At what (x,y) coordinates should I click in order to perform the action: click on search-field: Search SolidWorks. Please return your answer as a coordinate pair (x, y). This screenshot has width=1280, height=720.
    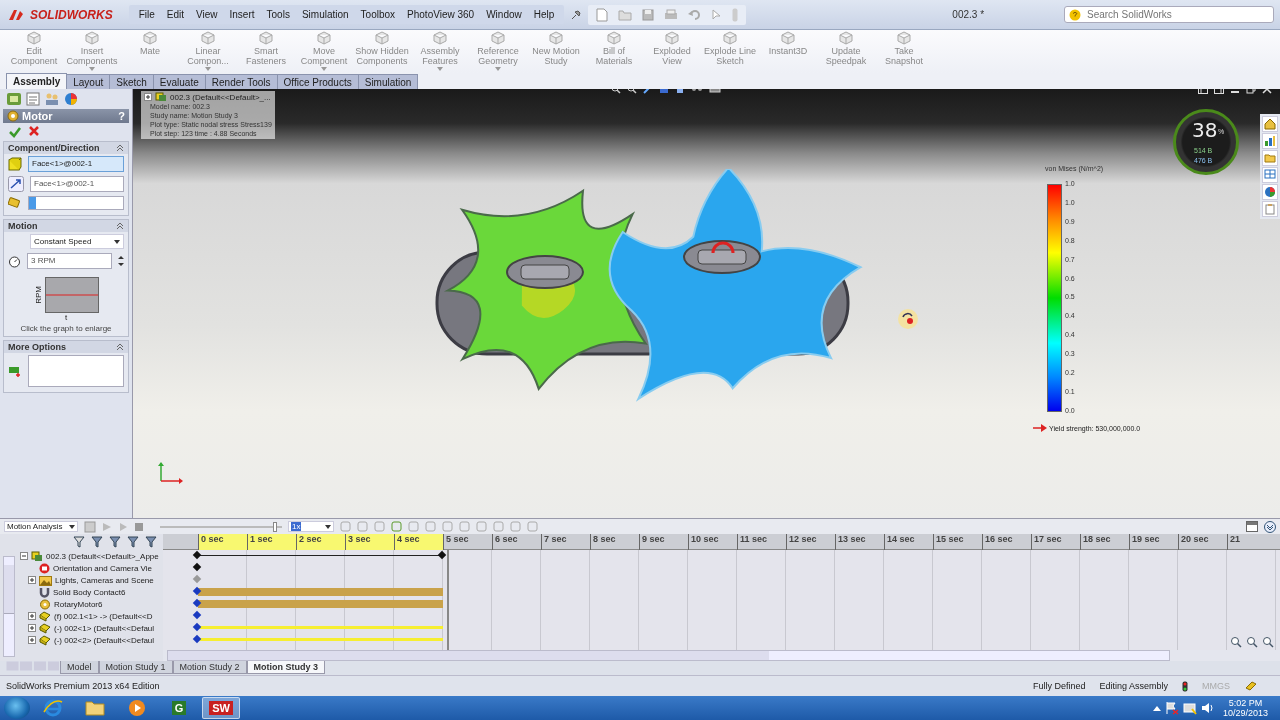
    Looking at the image, I should click on (1169, 14).